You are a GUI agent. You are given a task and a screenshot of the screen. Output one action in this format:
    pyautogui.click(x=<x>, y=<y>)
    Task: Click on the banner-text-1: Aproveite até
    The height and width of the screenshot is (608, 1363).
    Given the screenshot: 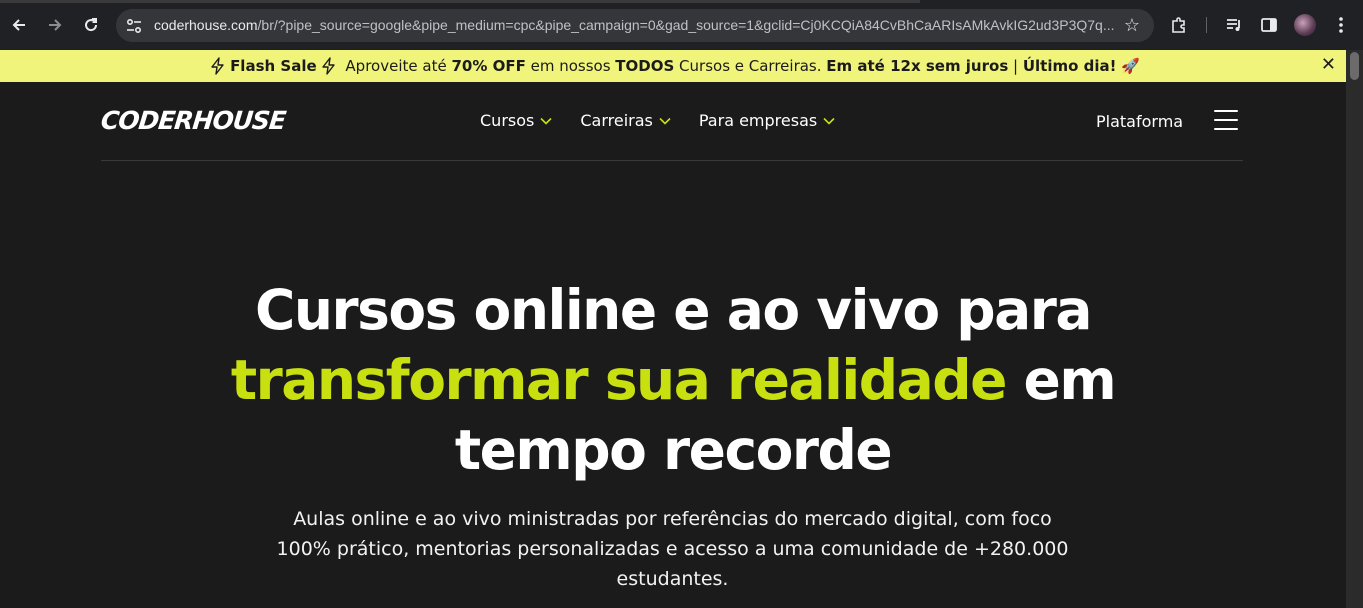 What is the action you would take?
    pyautogui.click(x=396, y=66)
    